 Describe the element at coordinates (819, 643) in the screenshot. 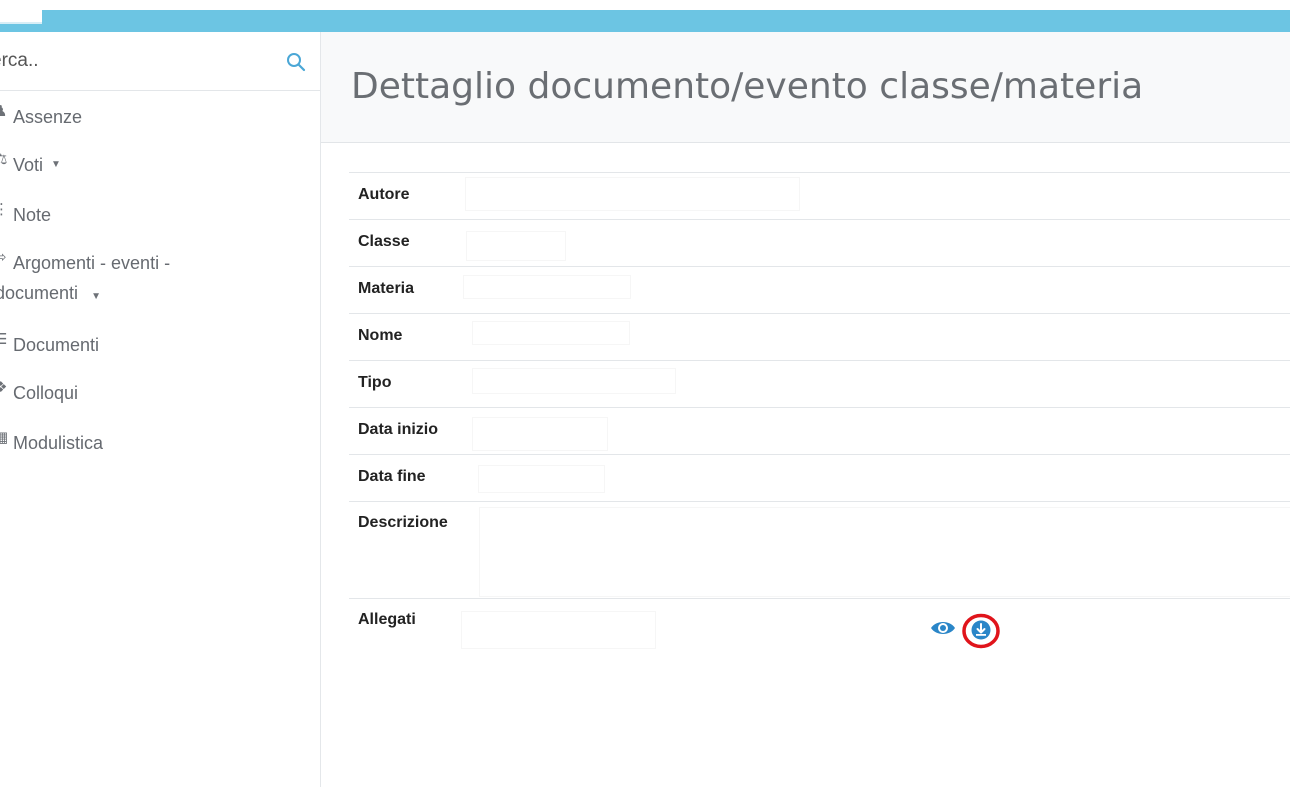

I see `field-row-allegati: Allegati` at that location.